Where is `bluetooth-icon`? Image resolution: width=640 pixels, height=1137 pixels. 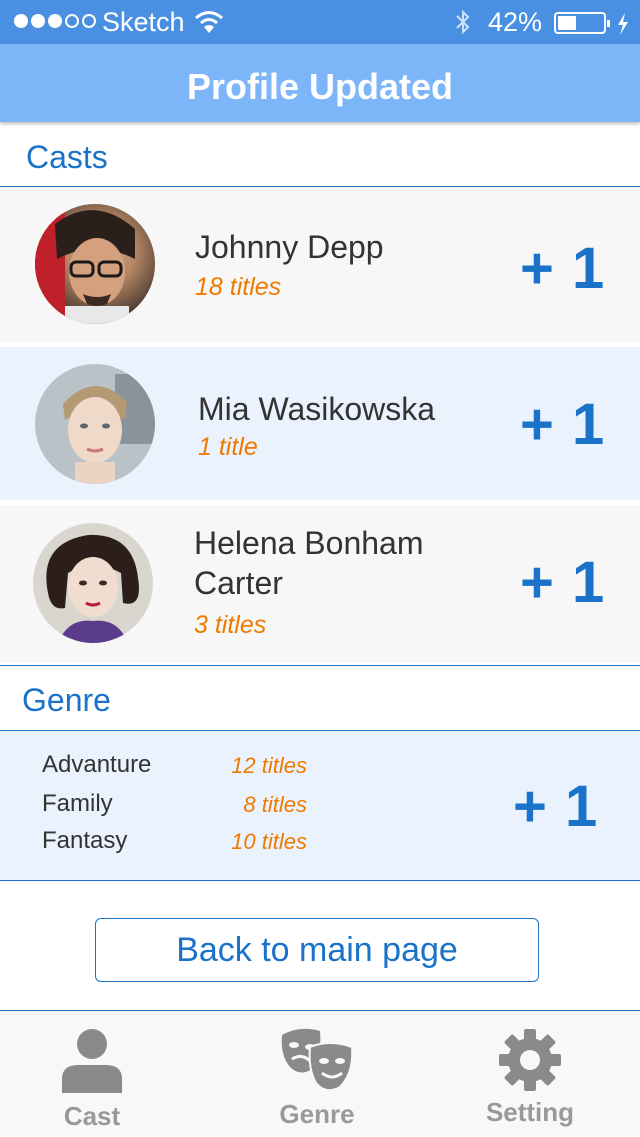 bluetooth-icon is located at coordinates (463, 25).